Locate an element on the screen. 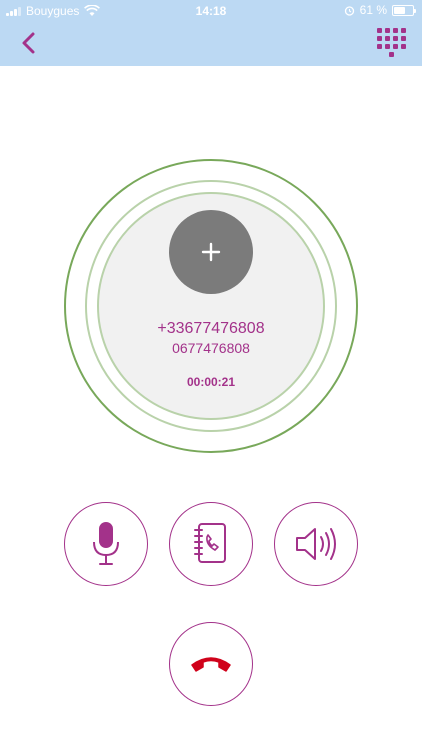 This screenshot has height=750, width=422. contacts-button is located at coordinates (211, 544).